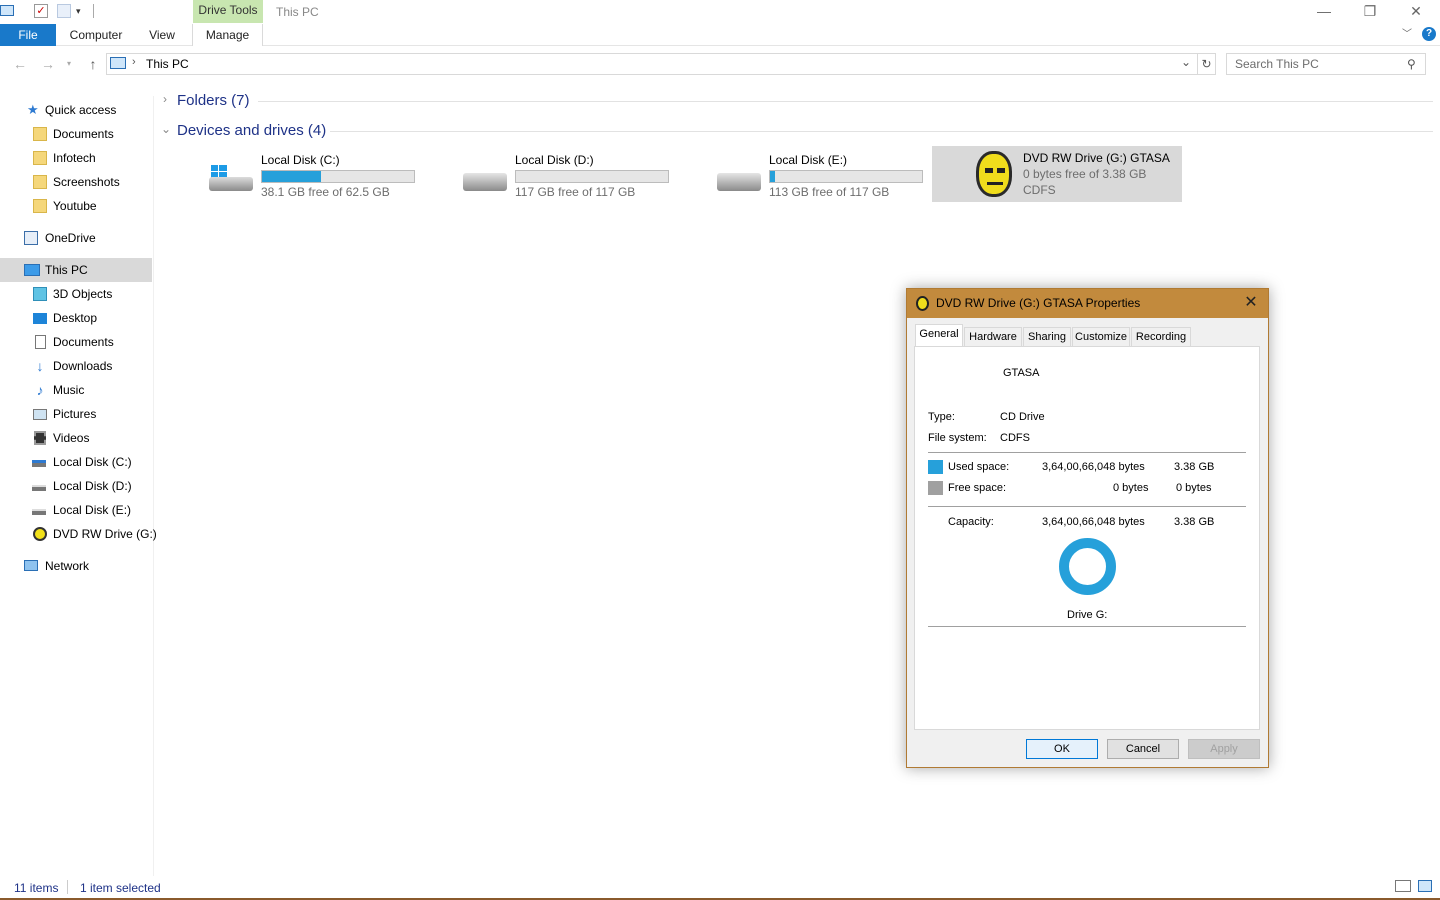 This screenshot has width=1440, height=900. I want to click on sidebar-item-pictures: Pictures, so click(76, 414).